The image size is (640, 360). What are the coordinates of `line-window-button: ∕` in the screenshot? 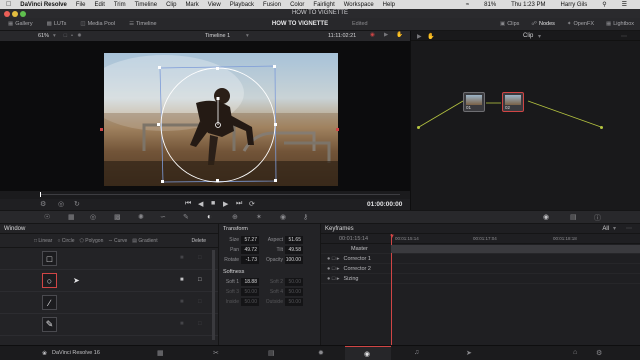 It's located at (49, 302).